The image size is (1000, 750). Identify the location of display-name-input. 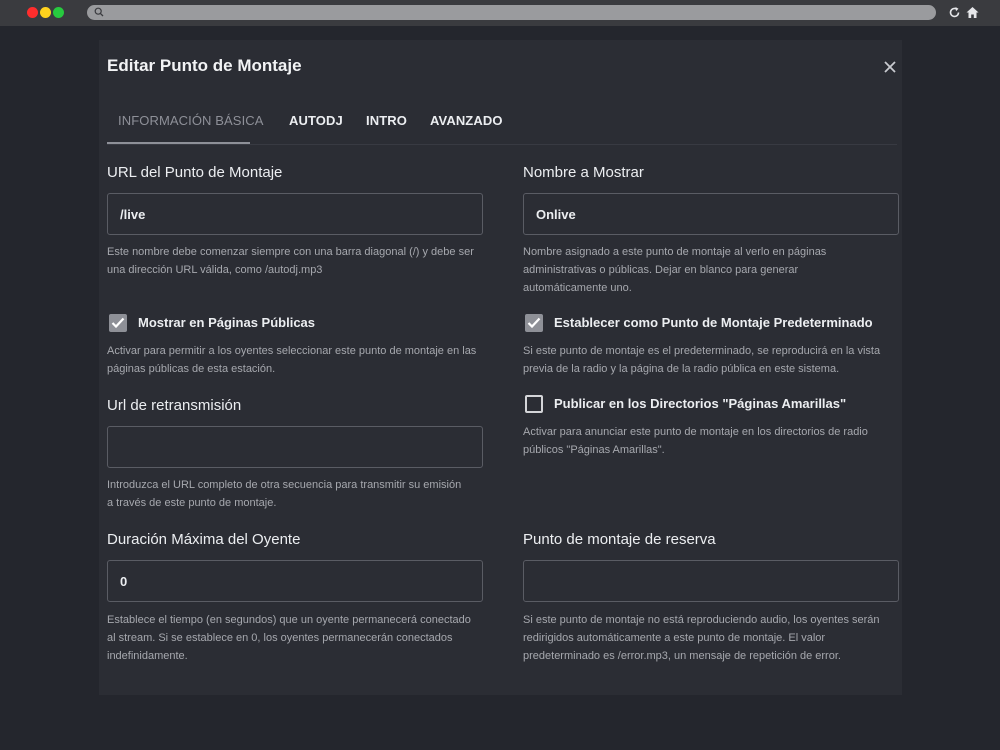
(711, 214).